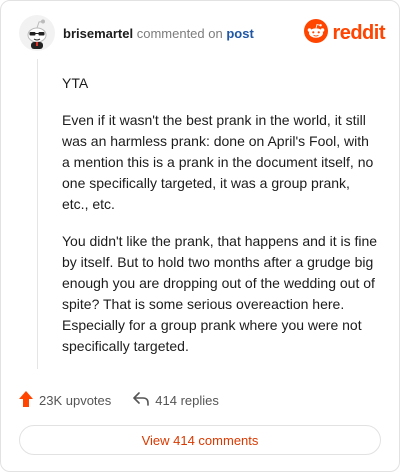 This screenshot has width=400, height=472. Describe the element at coordinates (37, 33) in the screenshot. I see `snoo-avatar-icon` at that location.